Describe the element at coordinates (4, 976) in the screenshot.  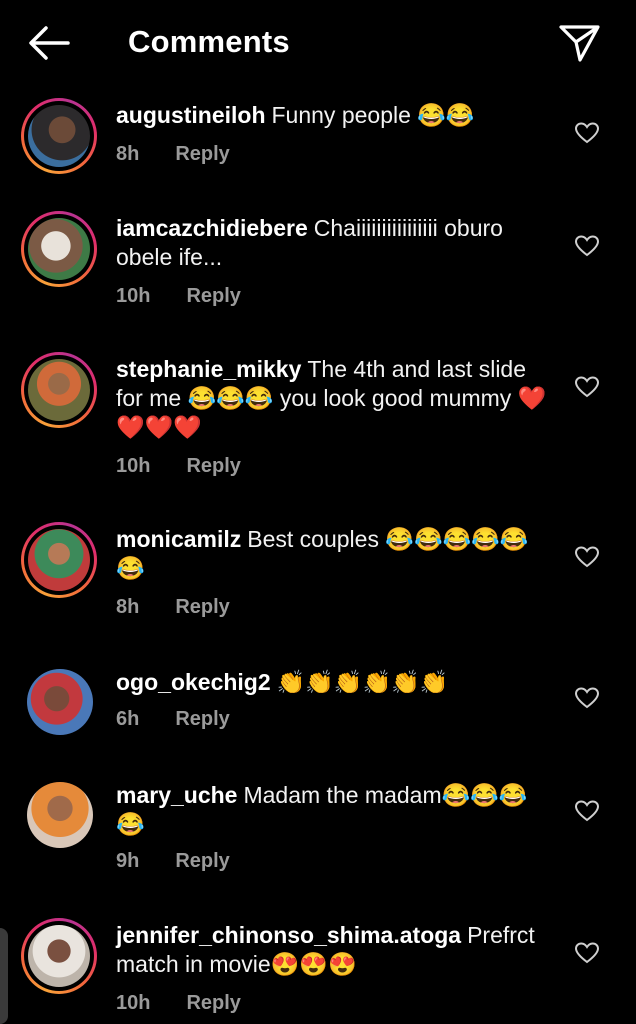
I see `scroll-edge-handle` at that location.